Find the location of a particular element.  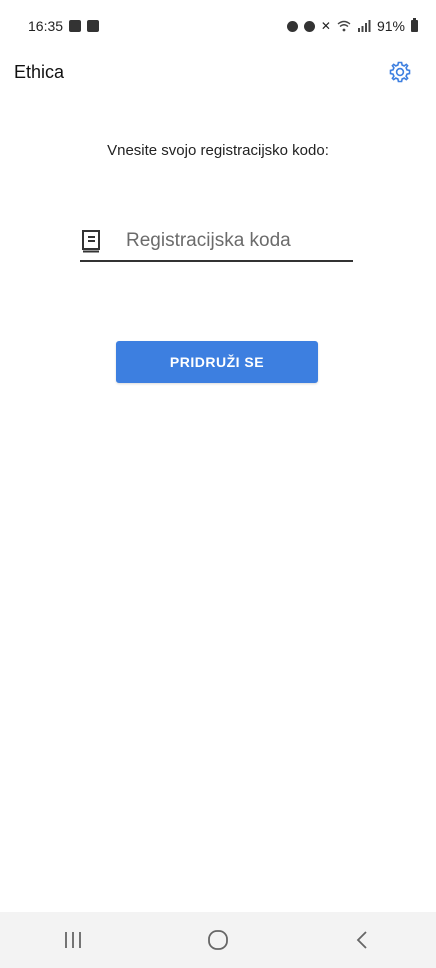

back-icon is located at coordinates (362, 940).